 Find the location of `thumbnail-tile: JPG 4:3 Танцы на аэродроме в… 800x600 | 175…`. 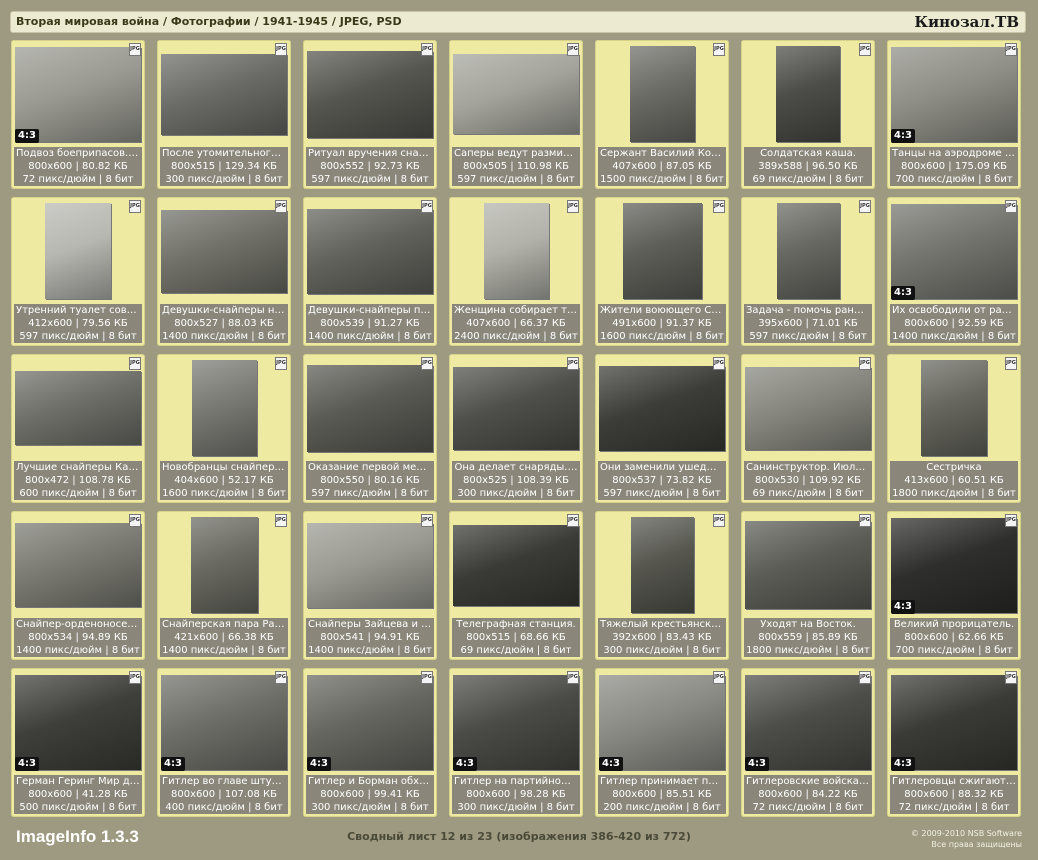

thumbnail-tile: JPG 4:3 Танцы на аэродроме в… 800x600 | 175… is located at coordinates (954, 114).